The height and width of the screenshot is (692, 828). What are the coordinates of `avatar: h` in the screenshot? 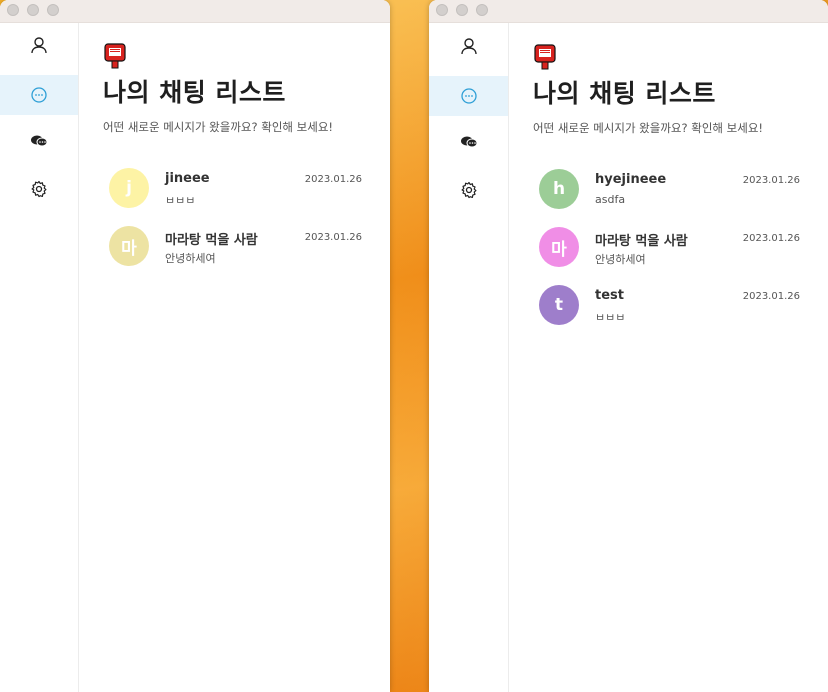 It's located at (559, 189).